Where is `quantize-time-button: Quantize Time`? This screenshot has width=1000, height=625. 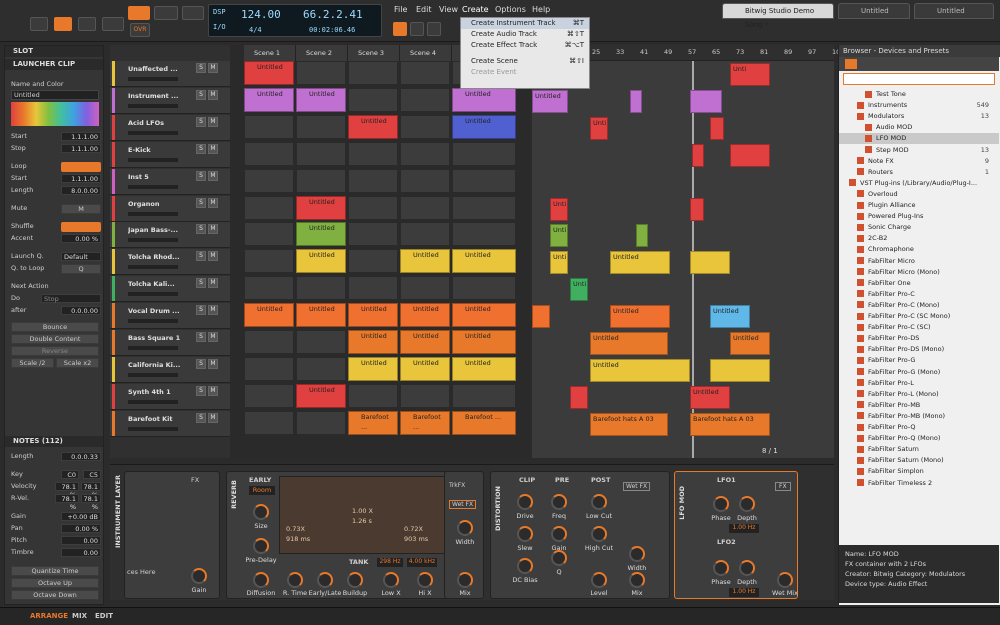 quantize-time-button: Quantize Time is located at coordinates (55, 571).